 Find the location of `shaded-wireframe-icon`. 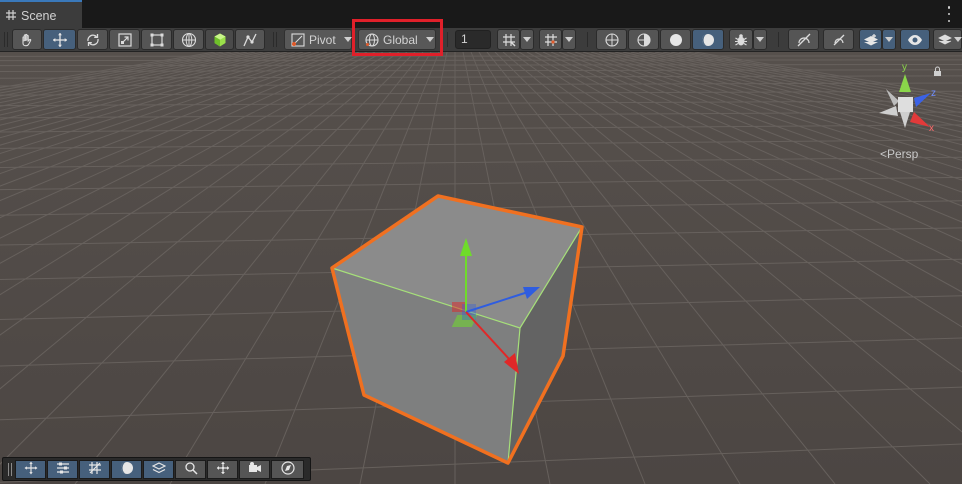

shaded-wireframe-icon is located at coordinates (643, 39).